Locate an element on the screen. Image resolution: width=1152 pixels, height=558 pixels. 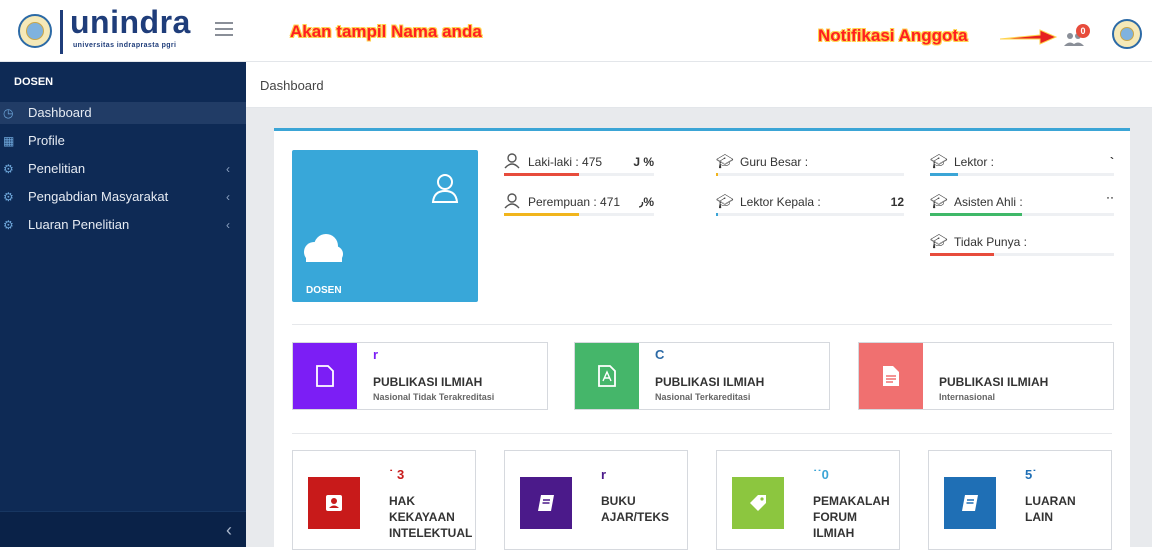
stat-label: Asisten Ahli : is located at coordinates (988, 202).